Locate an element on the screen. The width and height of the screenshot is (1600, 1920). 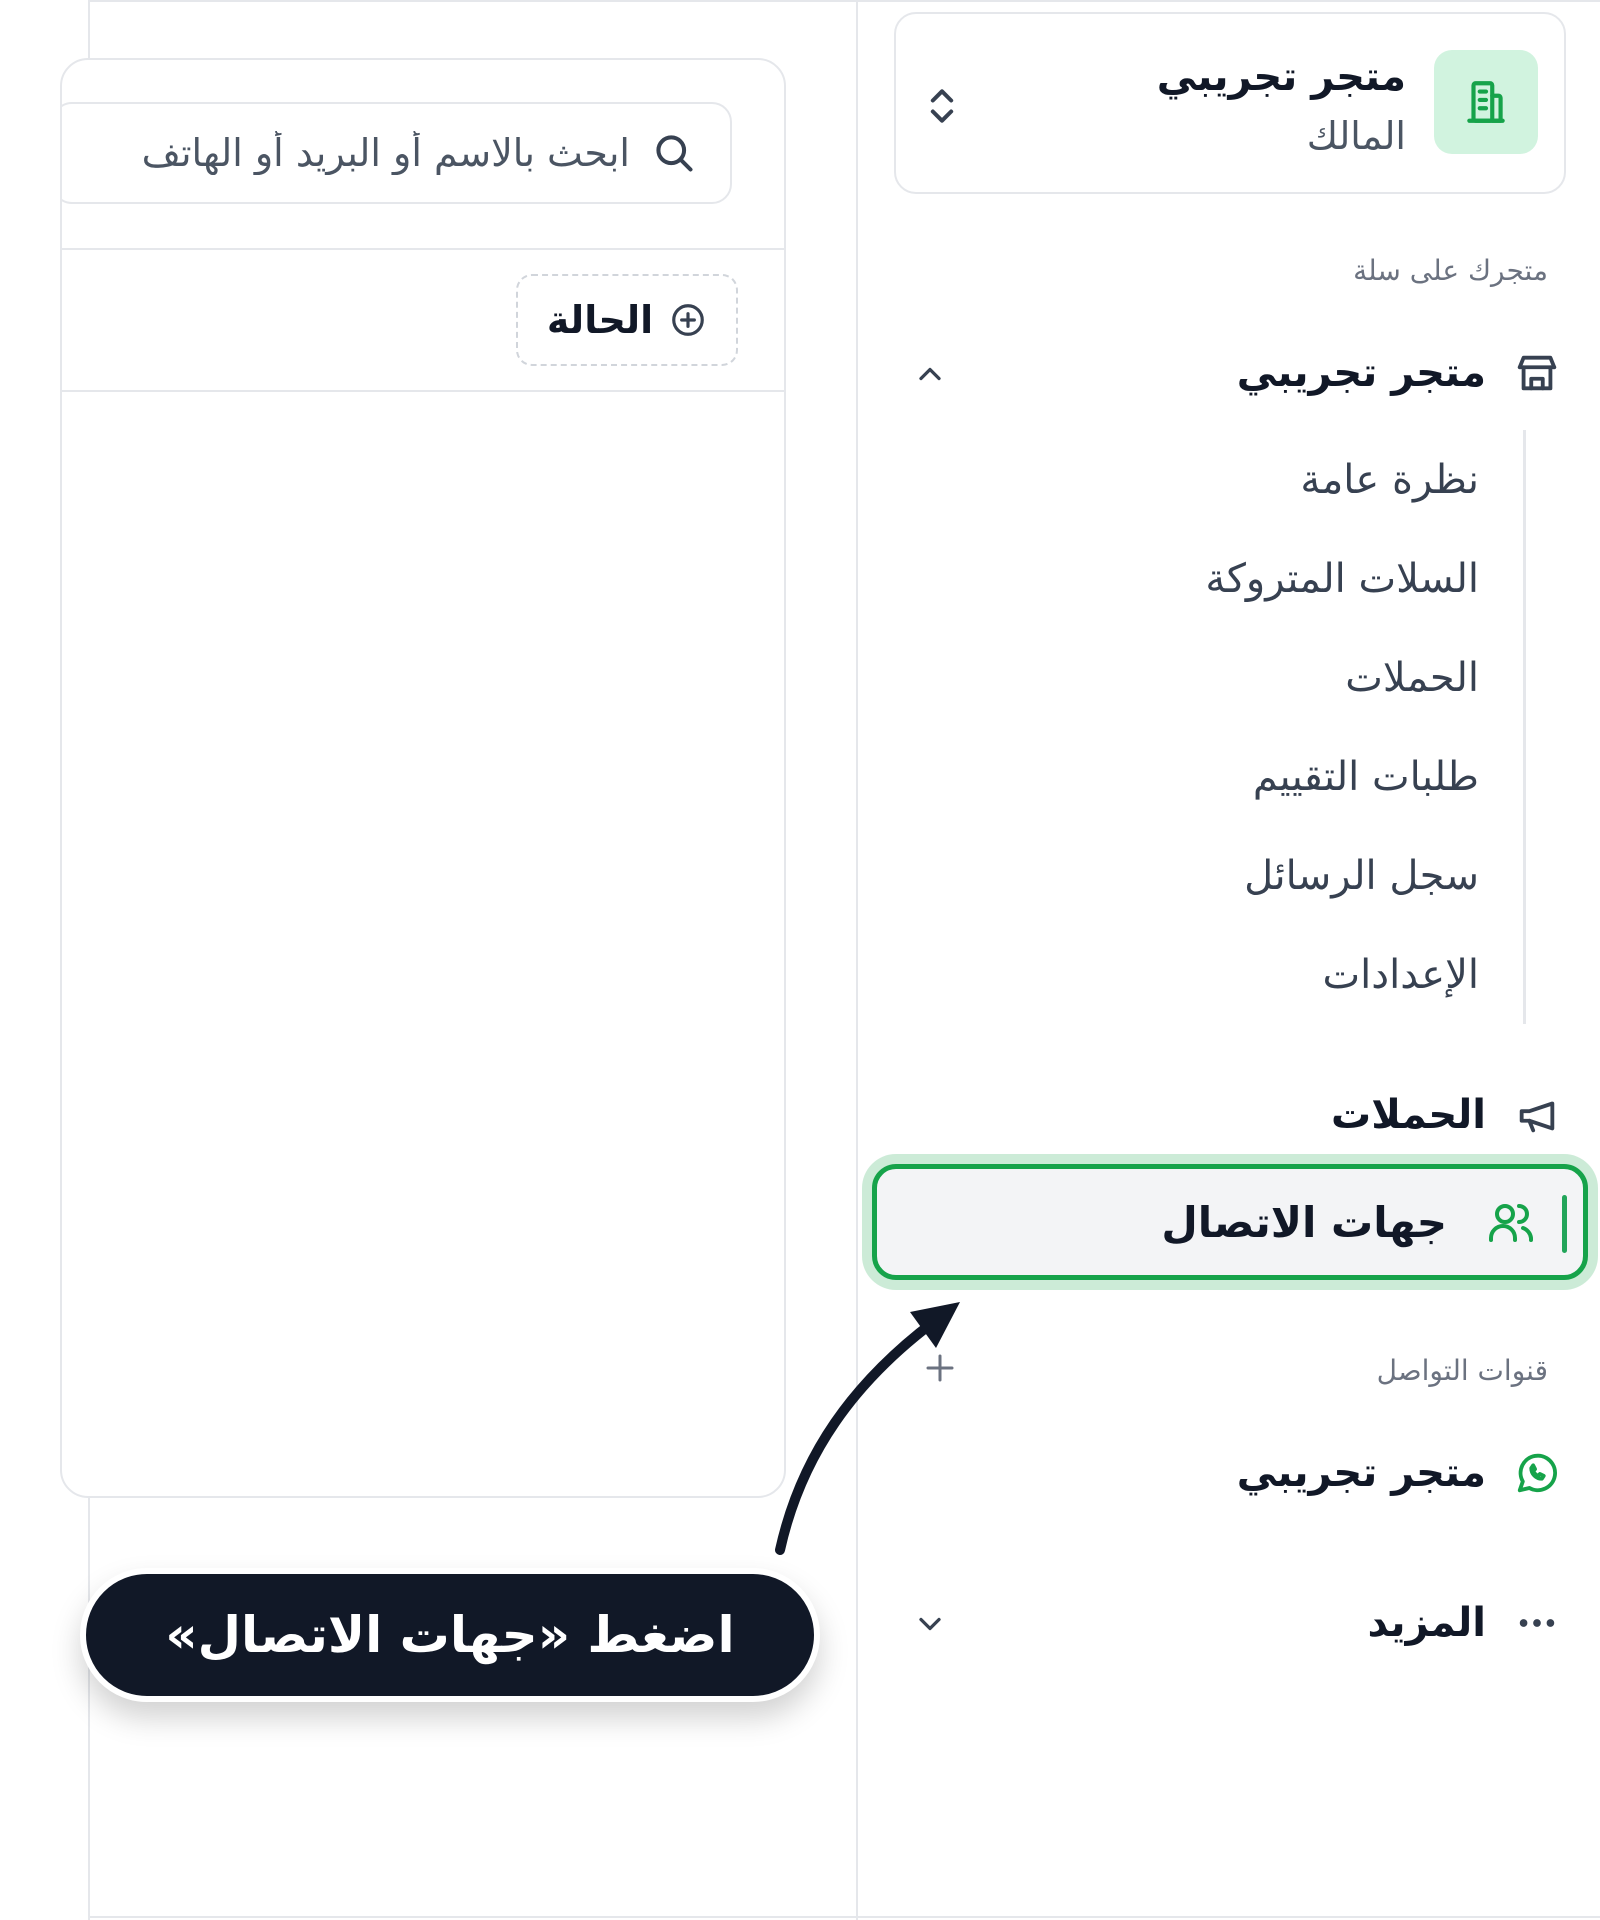
search-input is located at coordinates (350, 153).